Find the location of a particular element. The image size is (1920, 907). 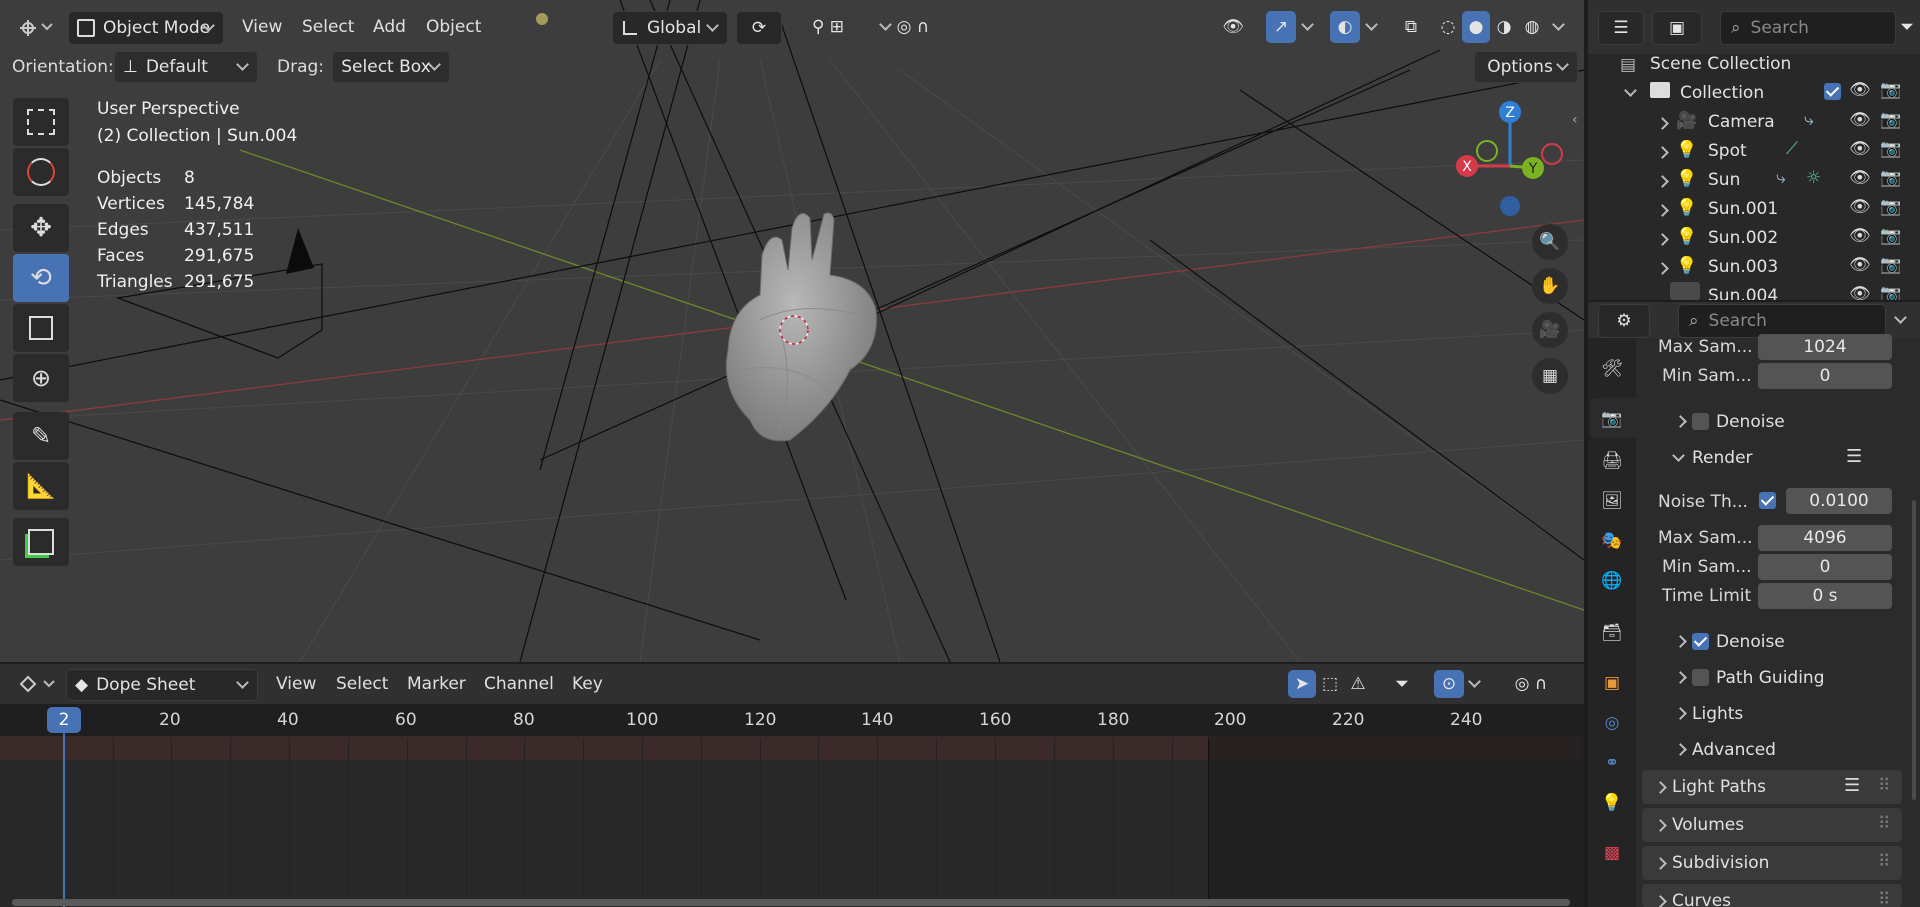

dopesheet-proportional-button: ◎ ∩ is located at coordinates (1531, 684).